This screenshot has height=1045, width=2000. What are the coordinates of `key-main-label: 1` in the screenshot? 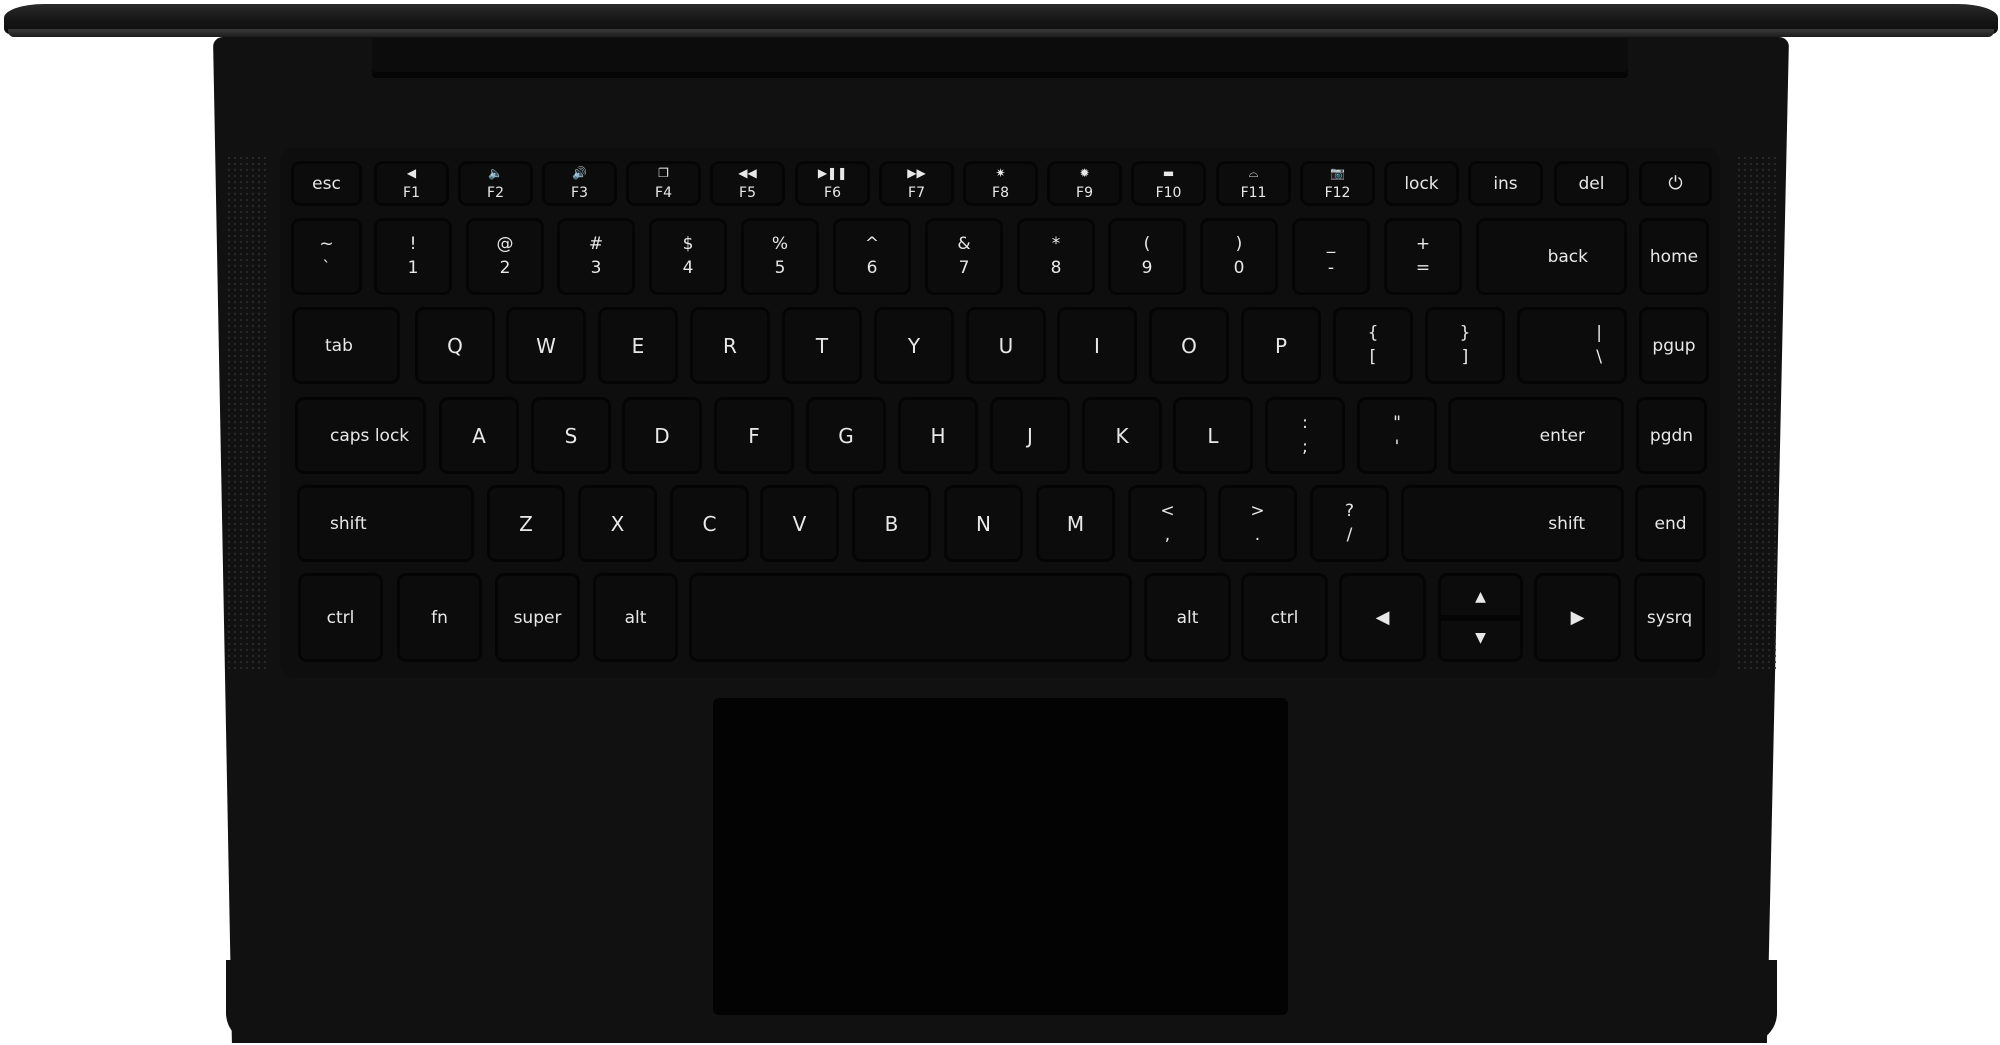 It's located at (413, 267).